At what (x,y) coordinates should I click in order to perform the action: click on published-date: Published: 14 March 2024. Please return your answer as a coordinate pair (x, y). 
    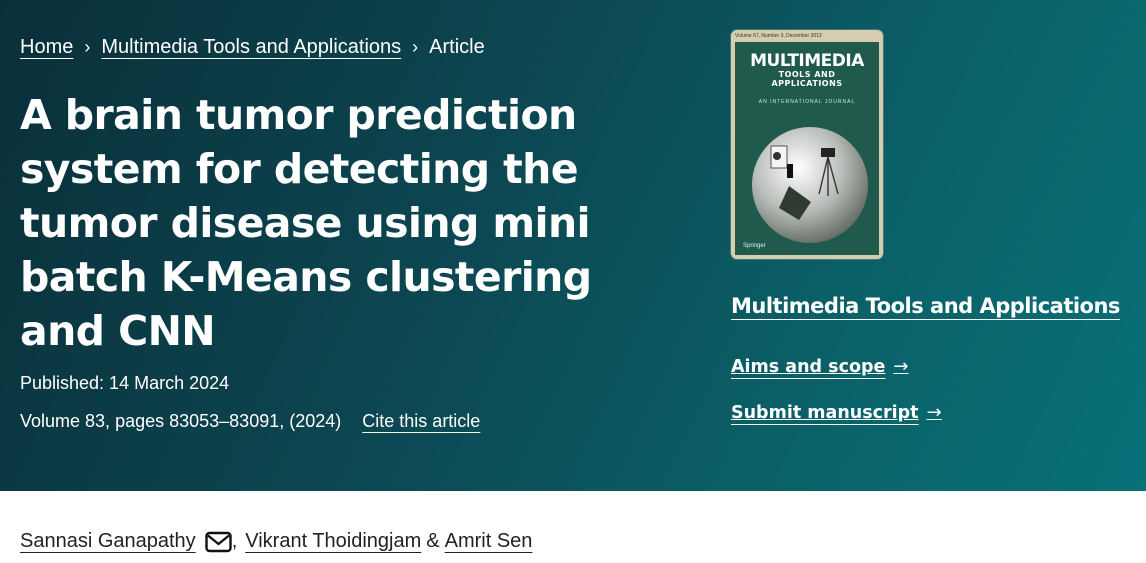
    Looking at the image, I should click on (125, 383).